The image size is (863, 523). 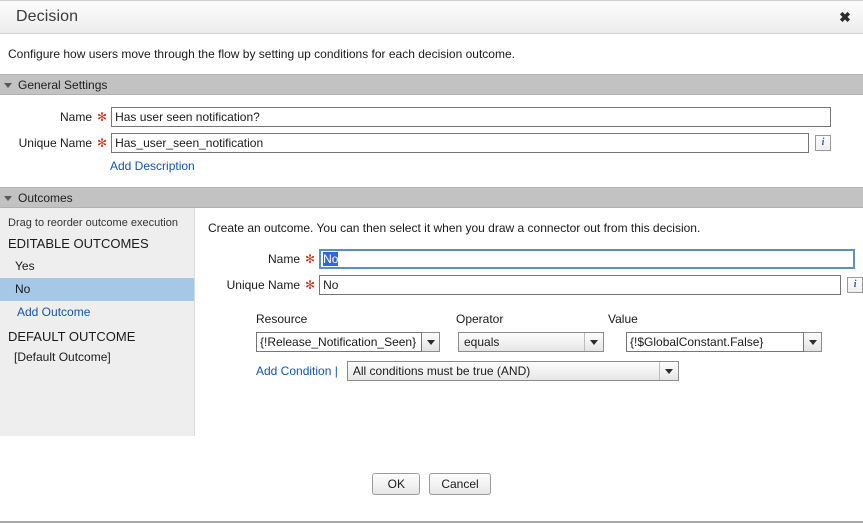 What do you see at coordinates (580, 285) in the screenshot?
I see `outcome-unique-name-input` at bounding box center [580, 285].